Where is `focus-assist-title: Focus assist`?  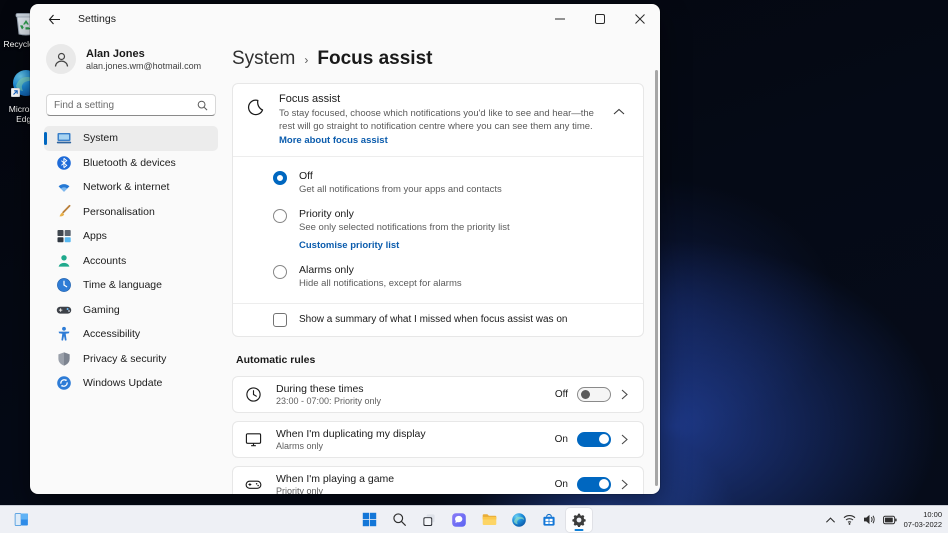
focus-assist-title: Focus assist is located at coordinates (310, 99).